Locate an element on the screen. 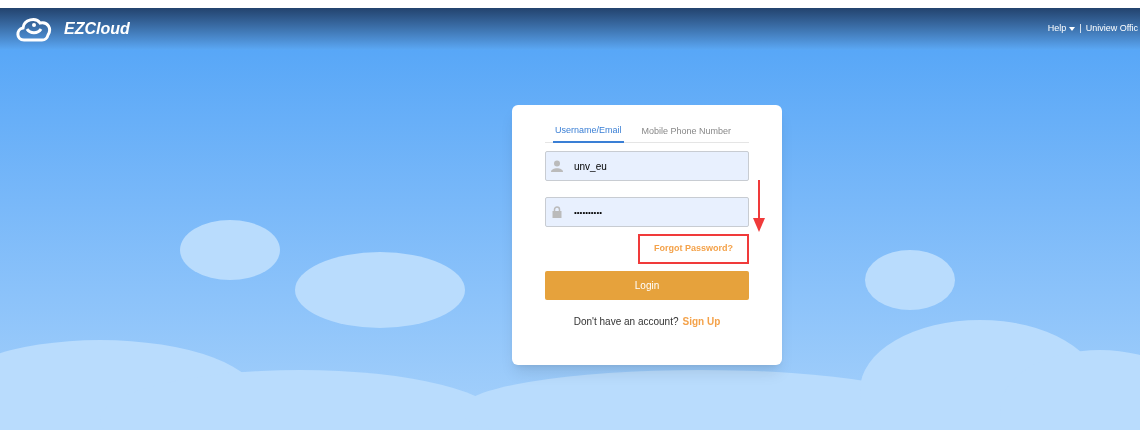  username-field: unv_eu is located at coordinates (647, 166).